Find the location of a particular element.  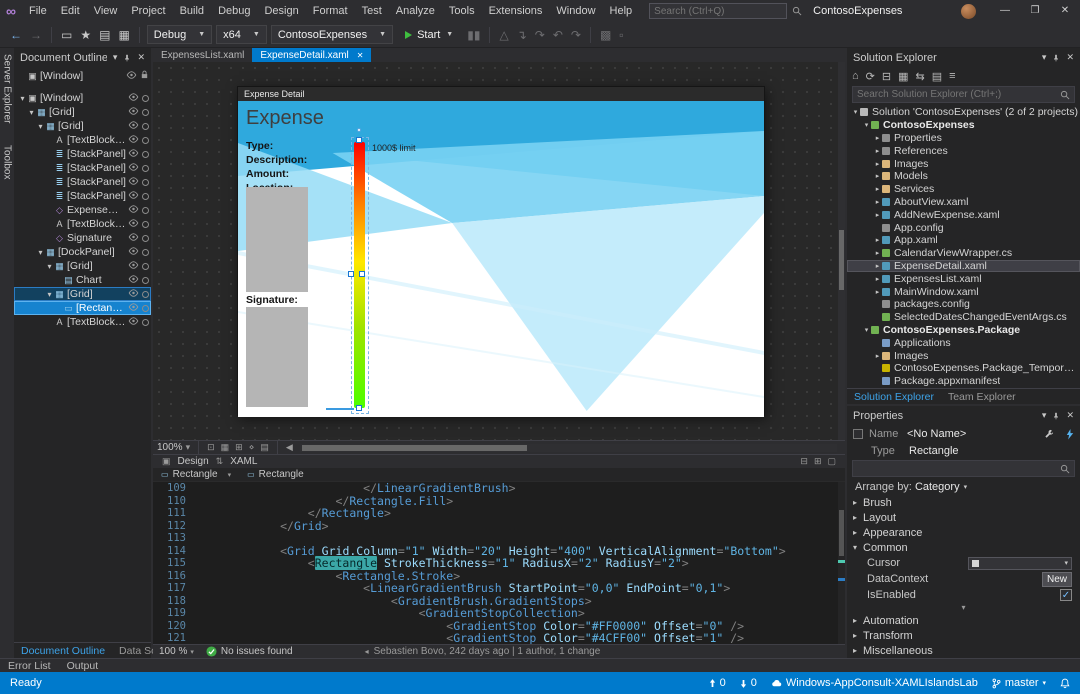

solution-item: ▸ Services is located at coordinates (963, 189).